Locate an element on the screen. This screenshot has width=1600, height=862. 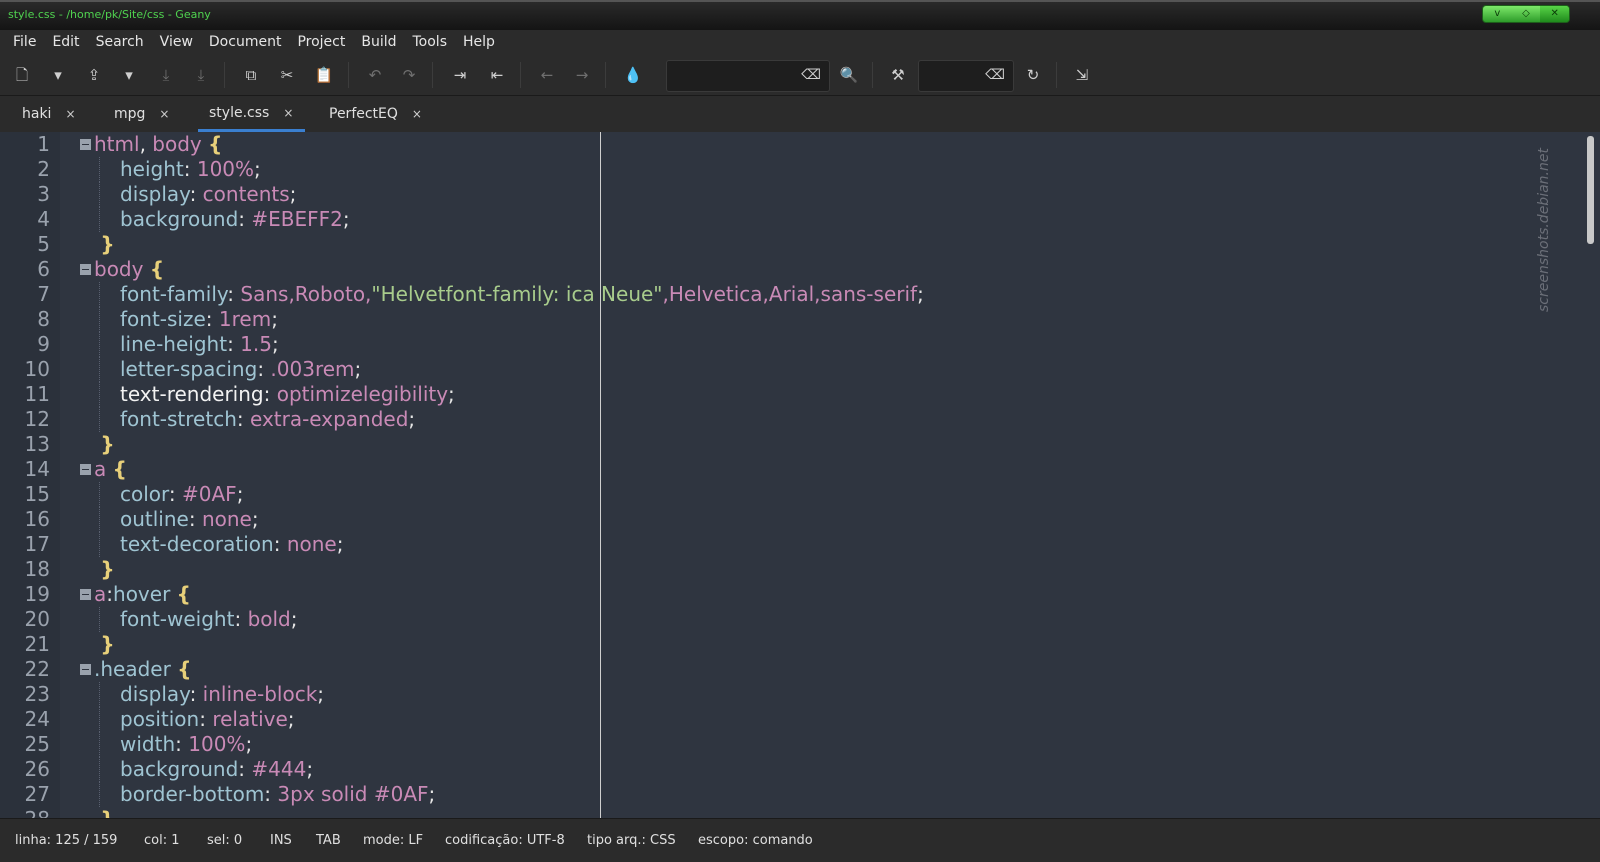
menu-search: Search is located at coordinates (120, 42).